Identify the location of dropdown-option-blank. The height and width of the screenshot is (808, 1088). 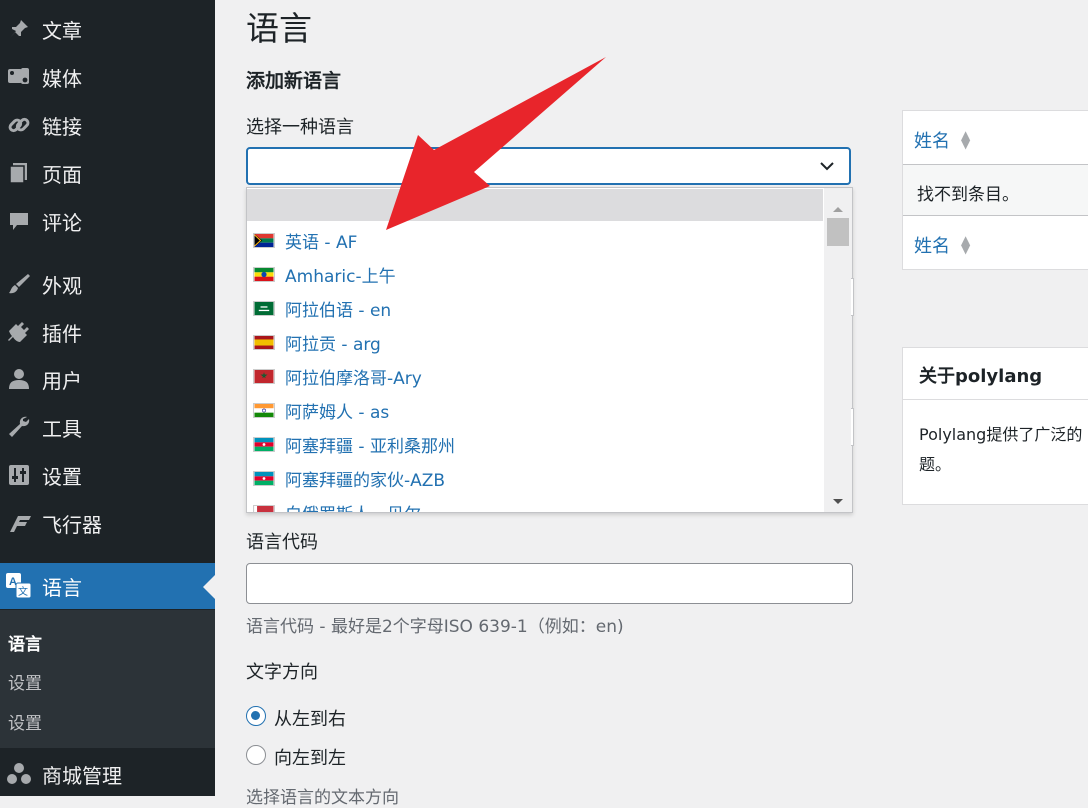
(535, 205).